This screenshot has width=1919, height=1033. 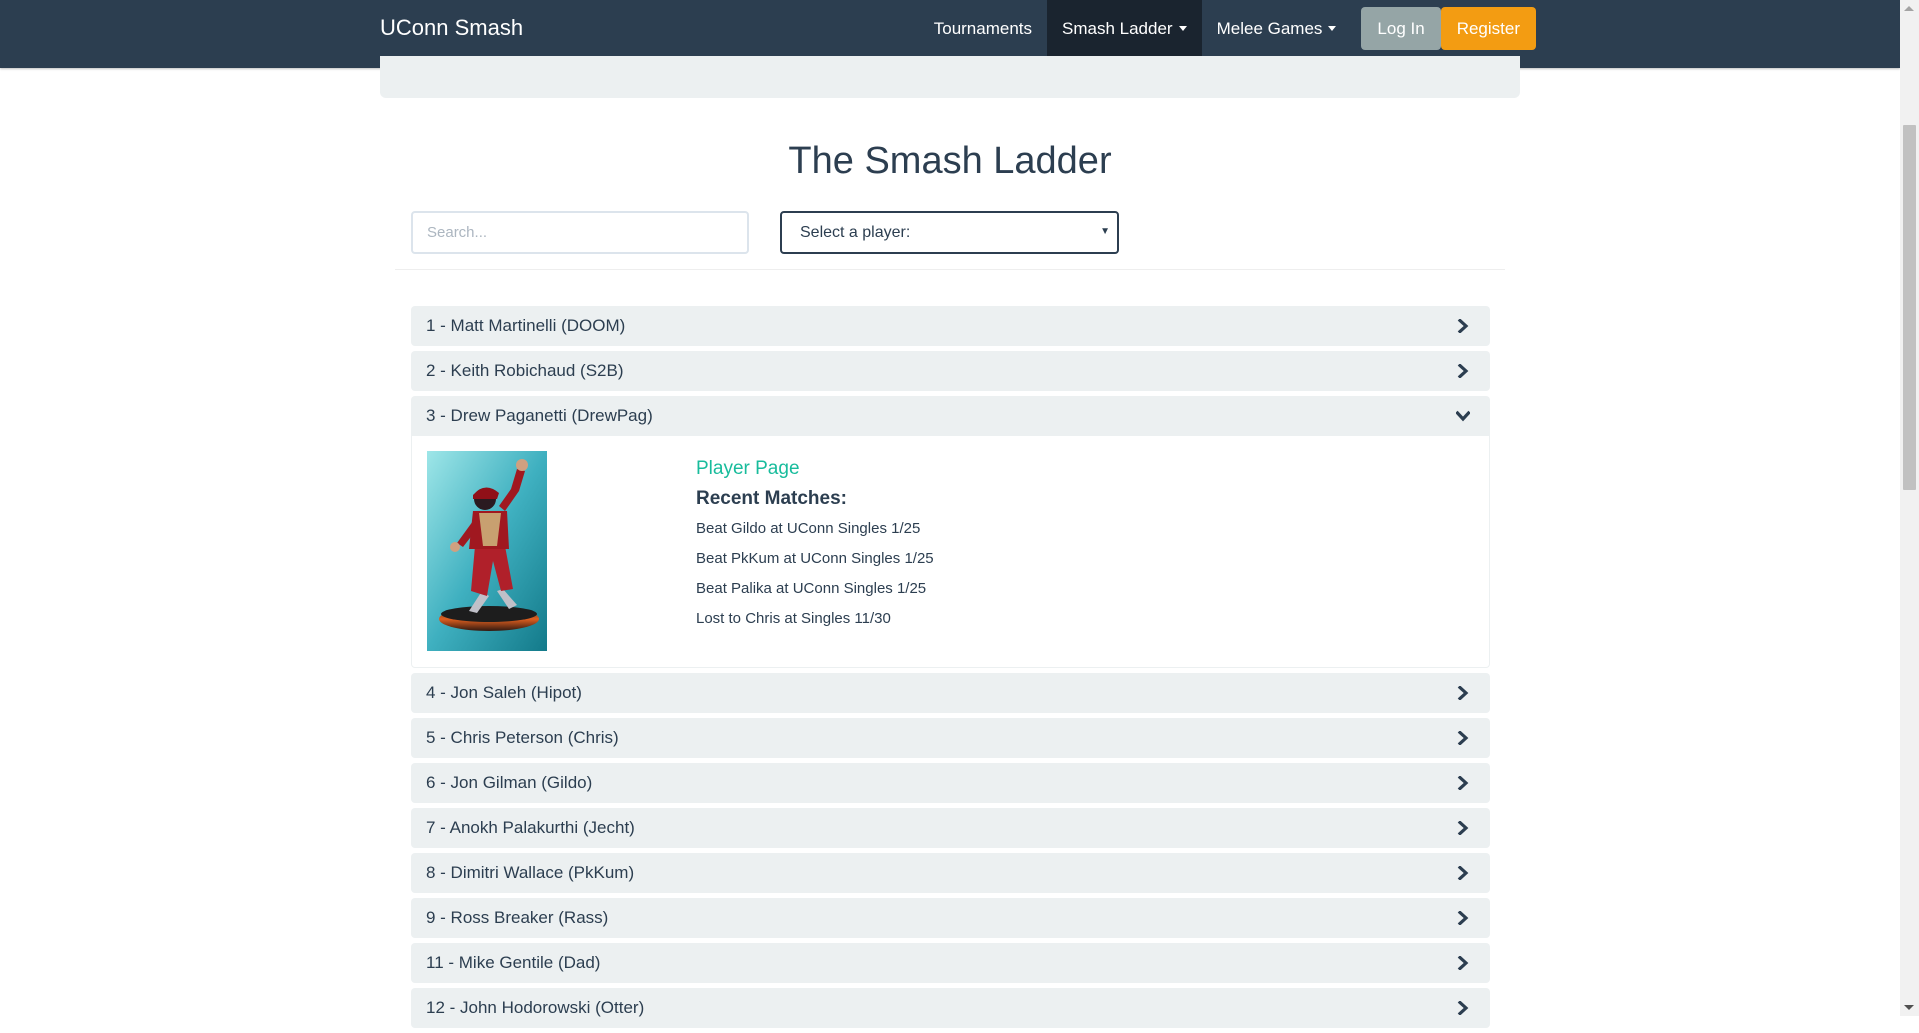 I want to click on nav-melee-games: Melee Games, so click(x=1277, y=28).